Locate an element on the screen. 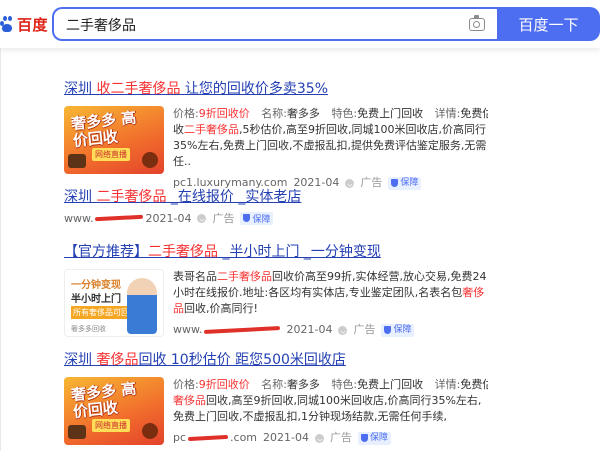 This screenshot has height=451, width=600. paw-icon is located at coordinates (7, 24).